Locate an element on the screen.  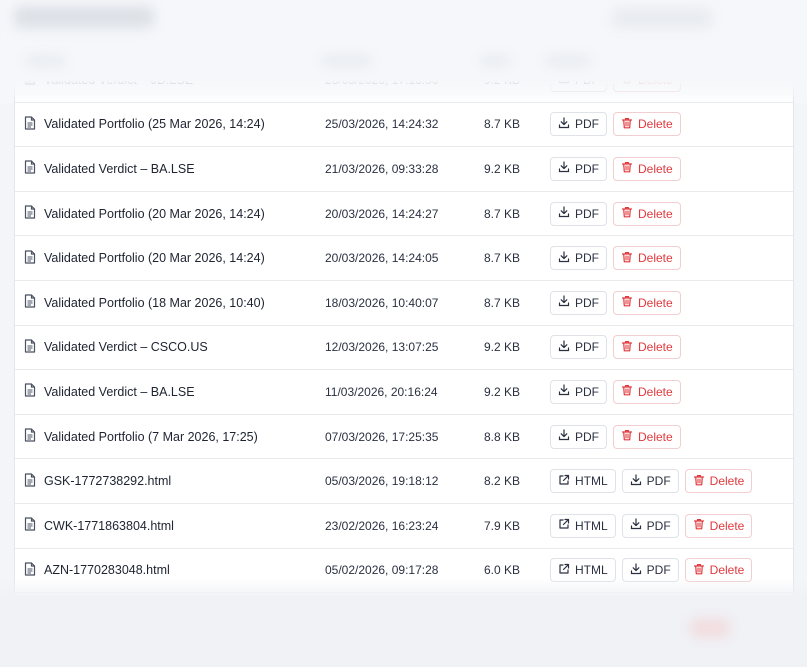
report-name: AZN-1770283048.html is located at coordinates (107, 570).